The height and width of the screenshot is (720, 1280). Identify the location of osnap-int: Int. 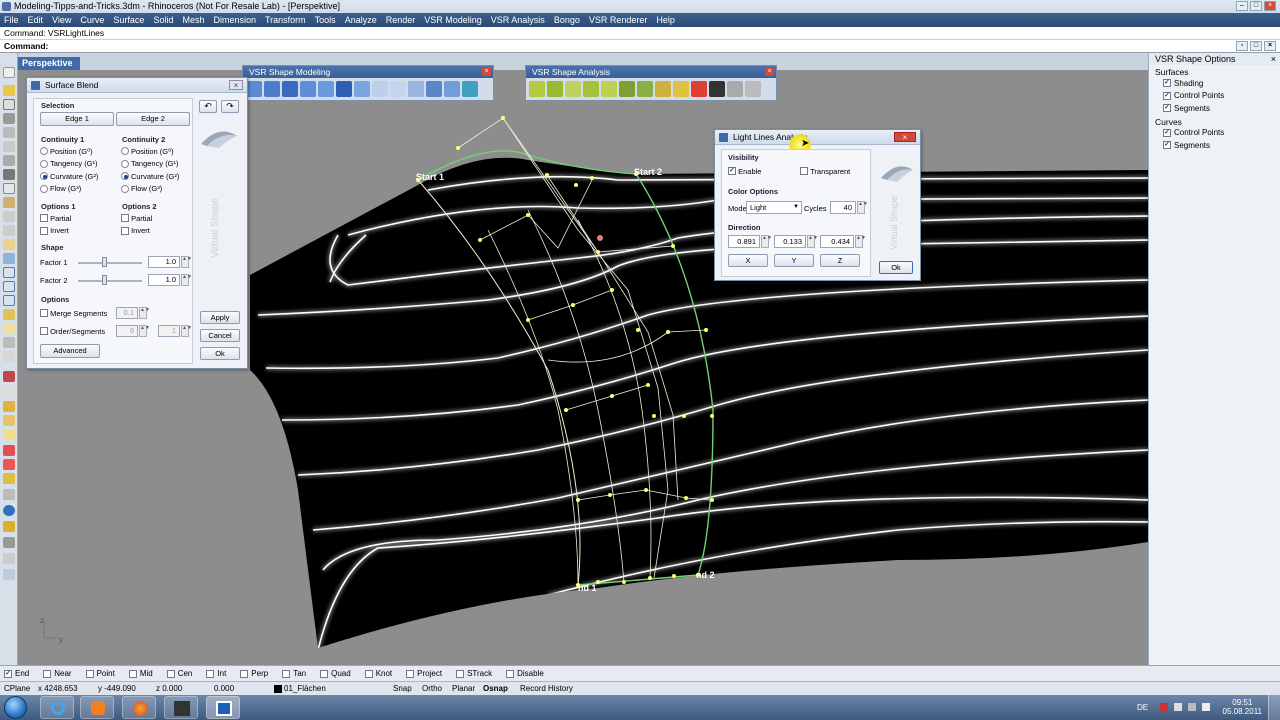
(216, 673).